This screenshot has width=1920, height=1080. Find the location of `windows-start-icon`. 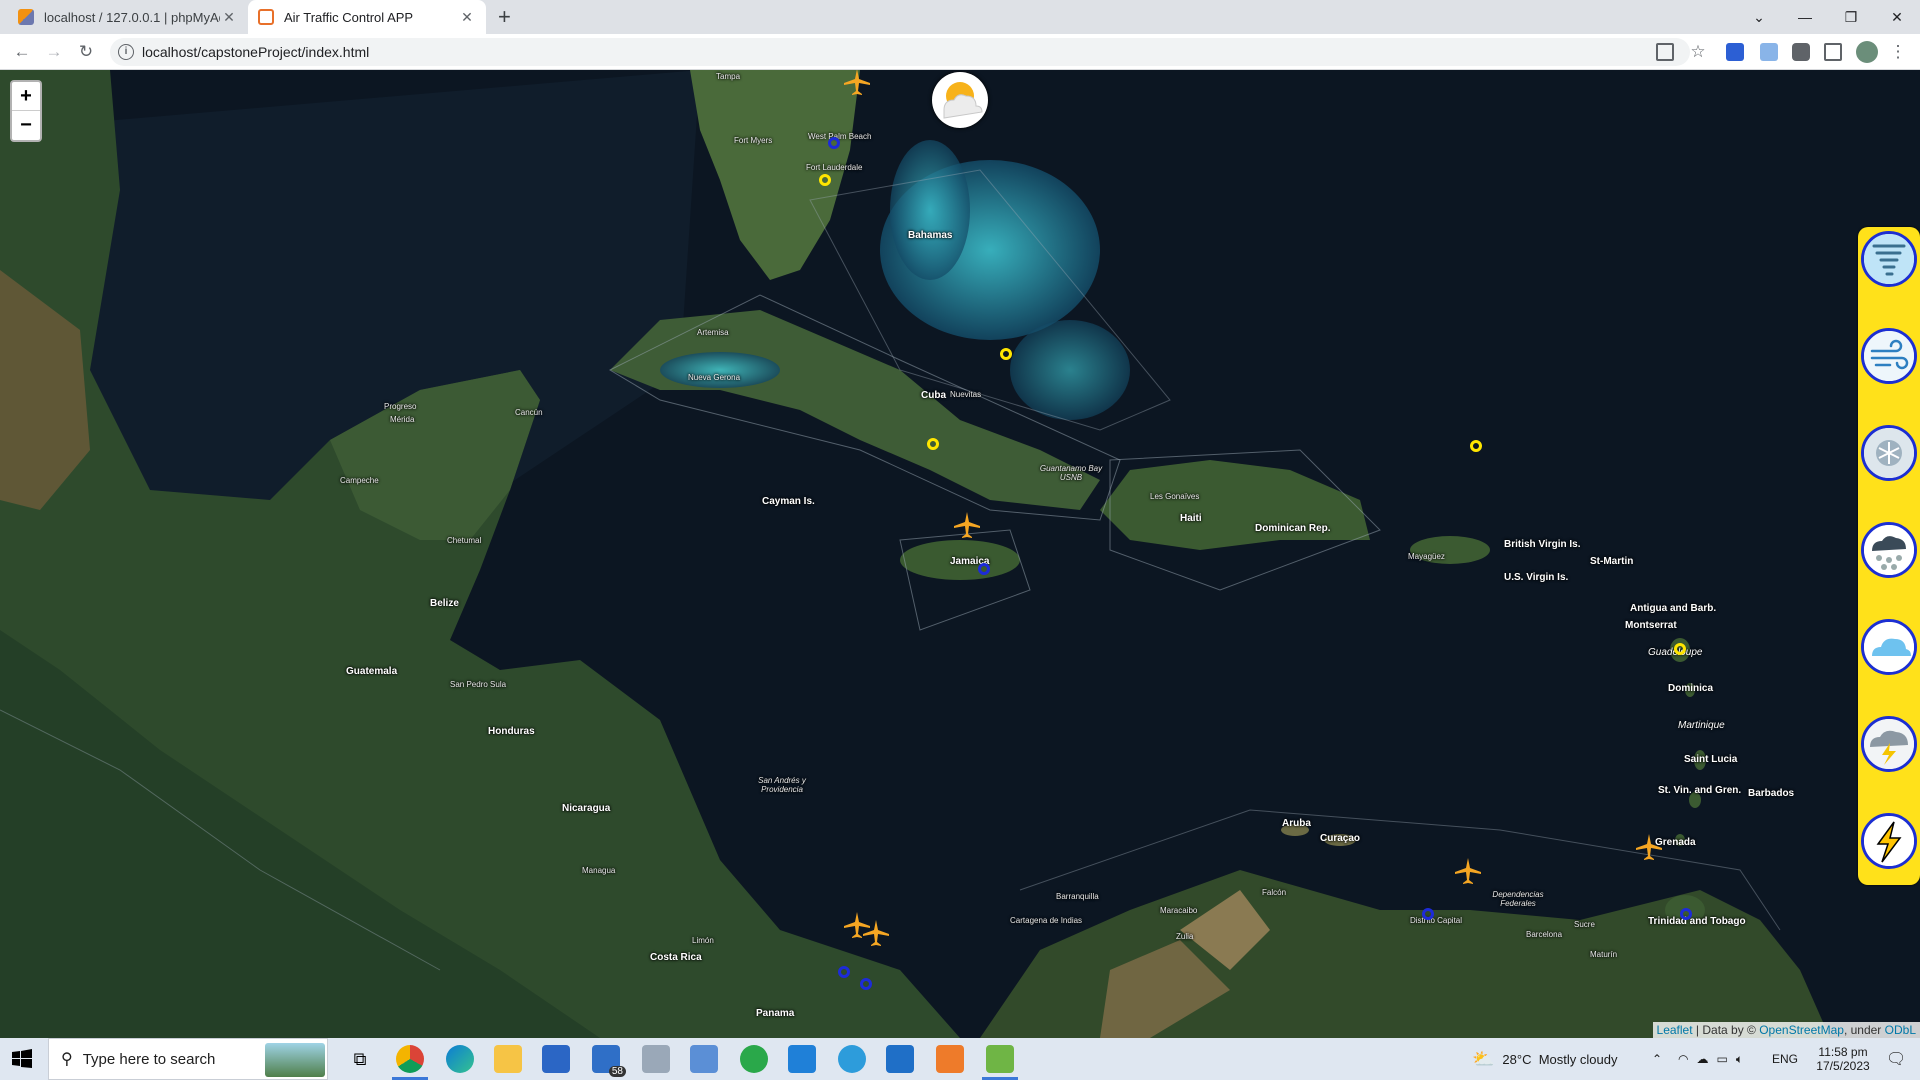

windows-start-icon is located at coordinates (22, 1059).